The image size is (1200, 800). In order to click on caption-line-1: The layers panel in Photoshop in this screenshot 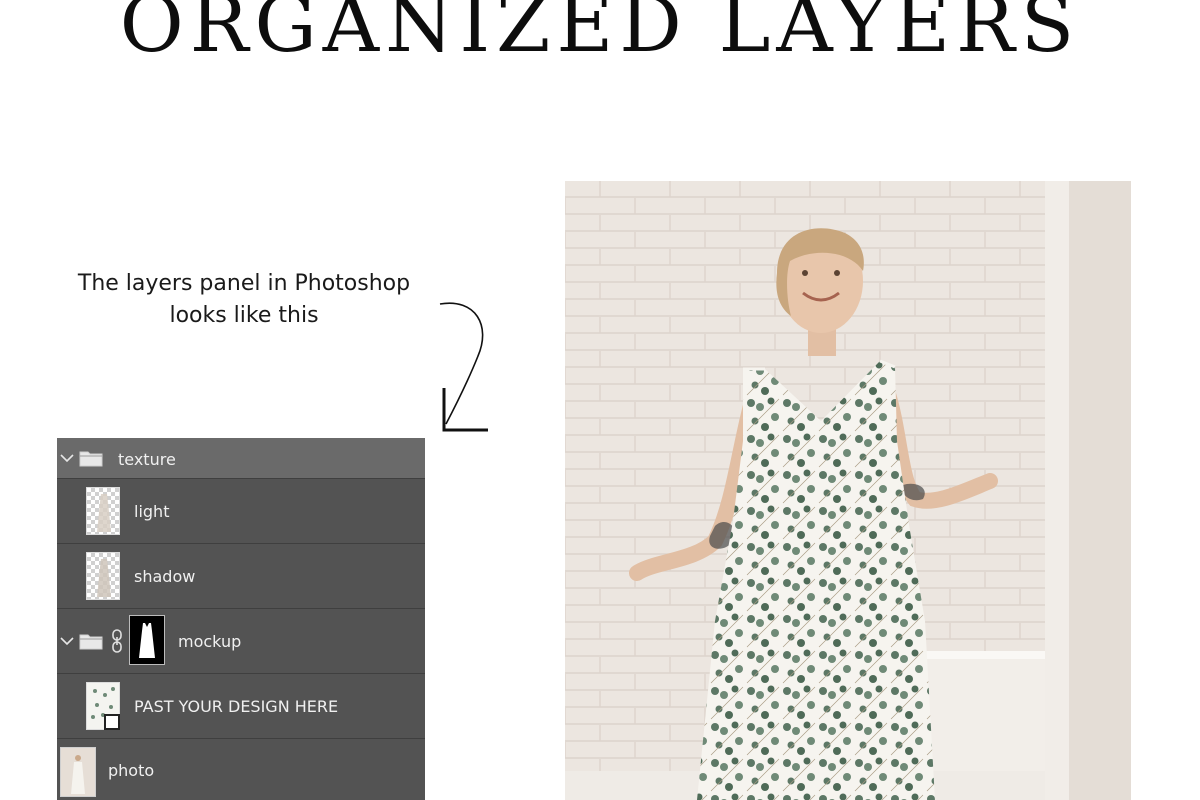, I will do `click(244, 283)`.